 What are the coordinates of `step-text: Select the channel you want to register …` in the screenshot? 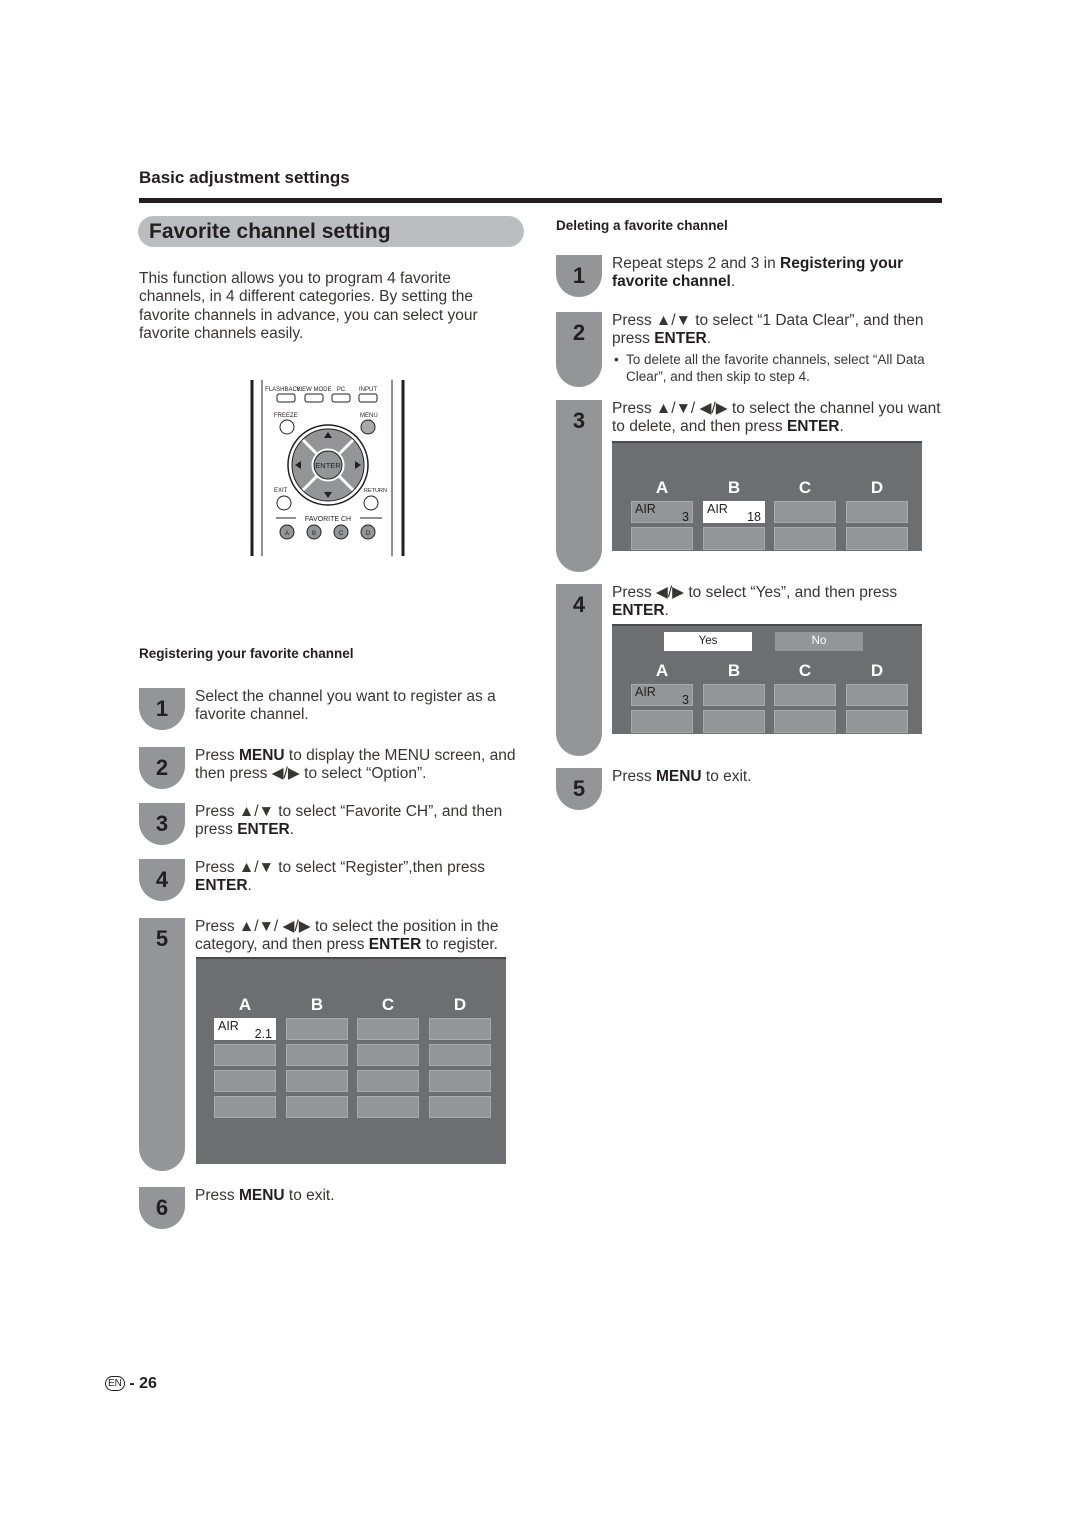 It's located at (345, 706).